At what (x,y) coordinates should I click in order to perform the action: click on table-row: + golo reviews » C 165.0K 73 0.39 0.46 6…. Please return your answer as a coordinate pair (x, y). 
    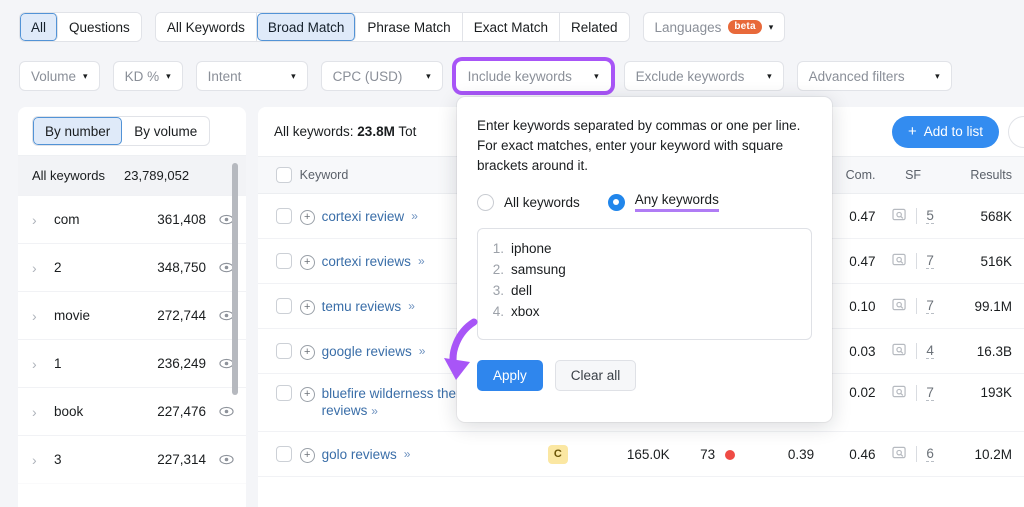
    Looking at the image, I should click on (641, 454).